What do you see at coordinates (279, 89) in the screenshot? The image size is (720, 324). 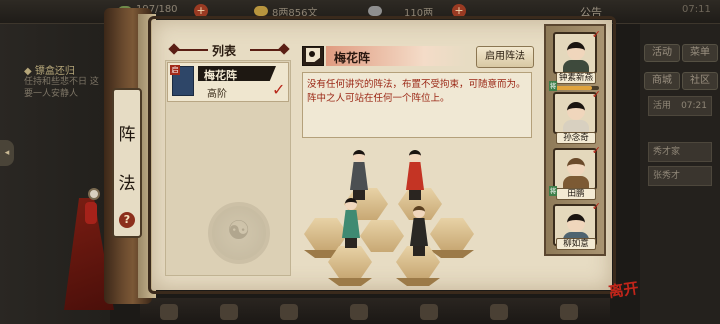 I see `checkmark-icon: ✓` at bounding box center [279, 89].